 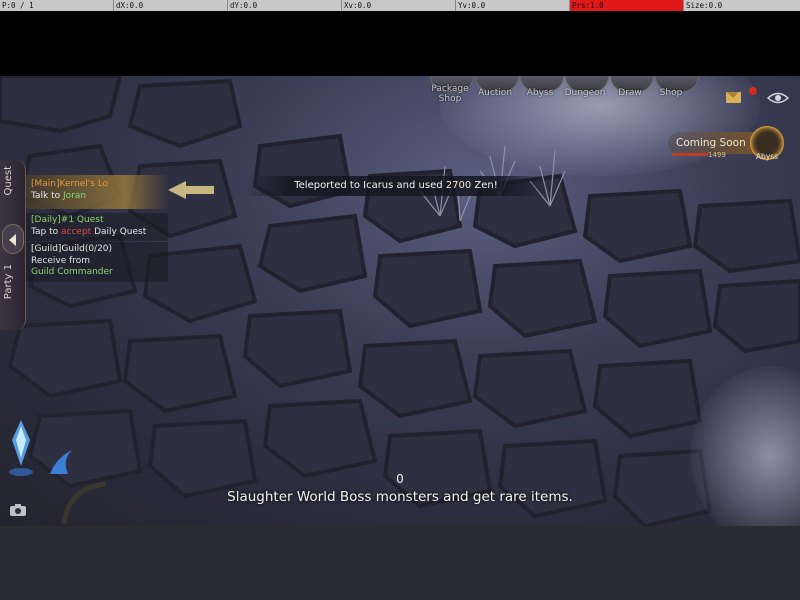 What do you see at coordinates (18, 510) in the screenshot?
I see `camera-icon` at bounding box center [18, 510].